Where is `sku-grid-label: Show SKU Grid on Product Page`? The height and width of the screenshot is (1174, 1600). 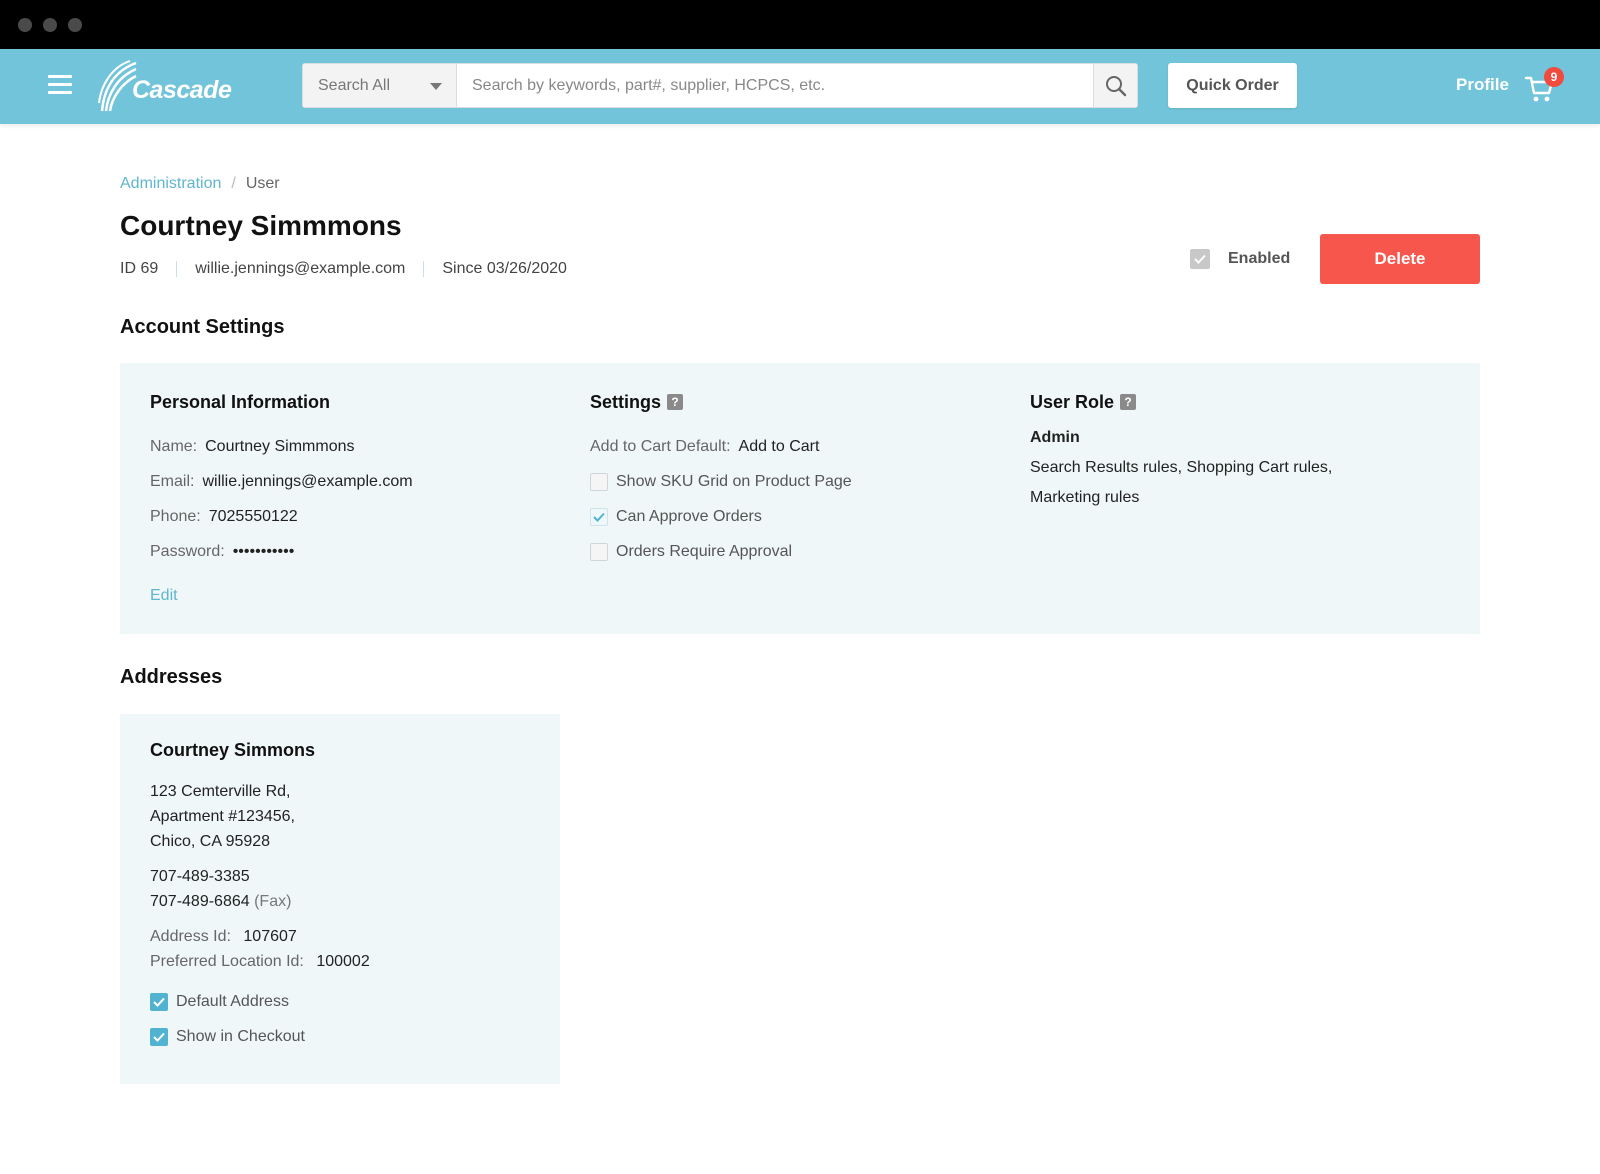 sku-grid-label: Show SKU Grid on Product Page is located at coordinates (734, 481).